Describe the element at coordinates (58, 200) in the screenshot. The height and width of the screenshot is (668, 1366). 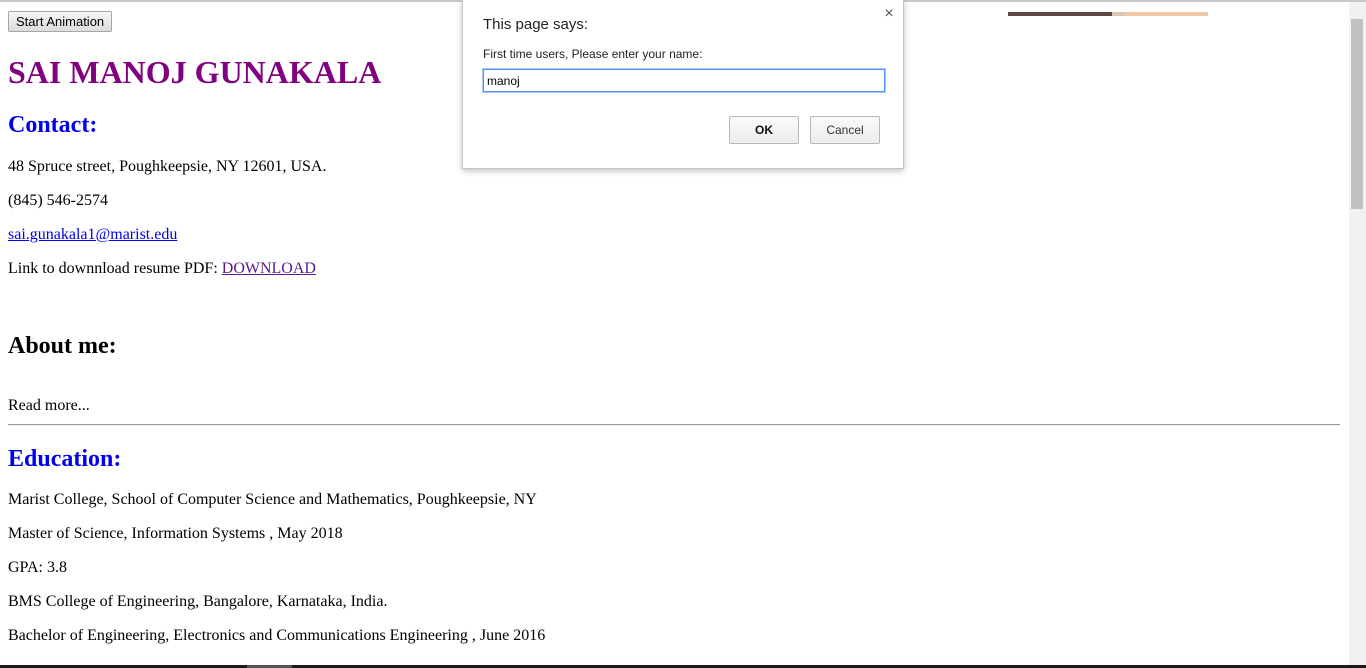
I see `contact-phone: (845) 546-2574` at that location.